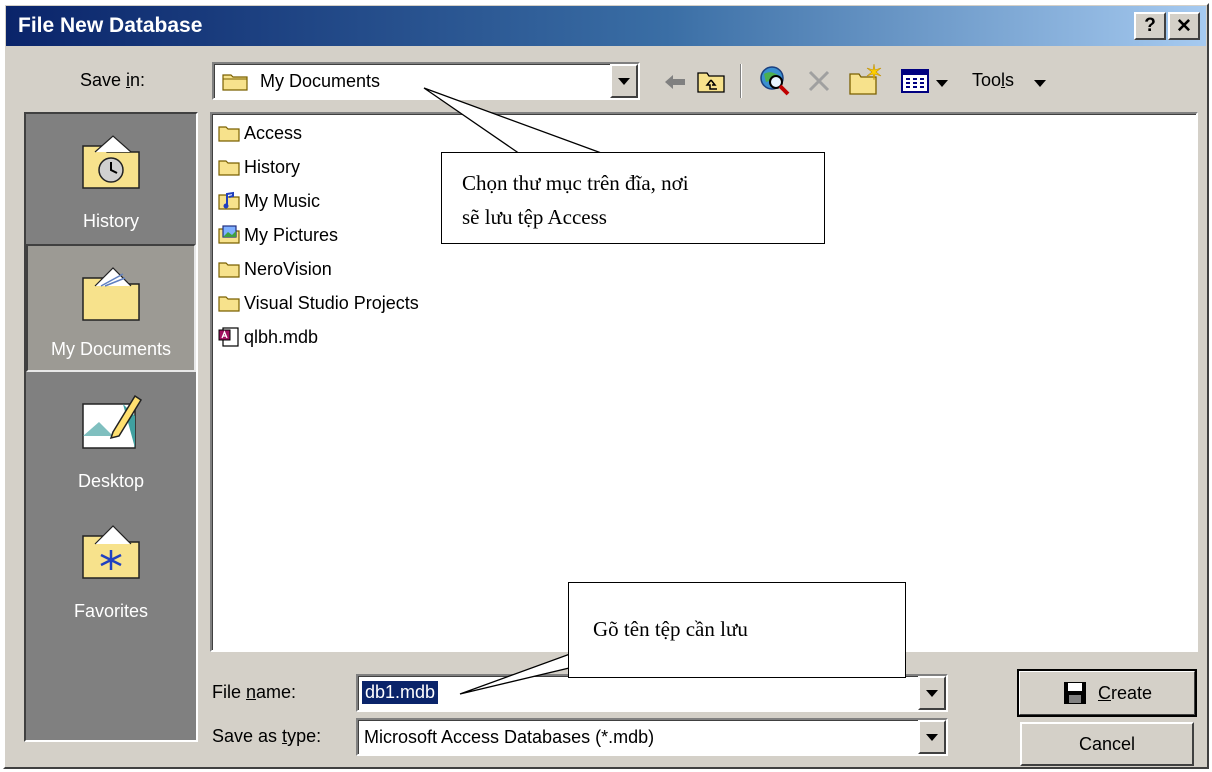 The width and height of the screenshot is (1212, 772). I want to click on callout-line-2: sẽ lưu tệp Access, so click(534, 217).